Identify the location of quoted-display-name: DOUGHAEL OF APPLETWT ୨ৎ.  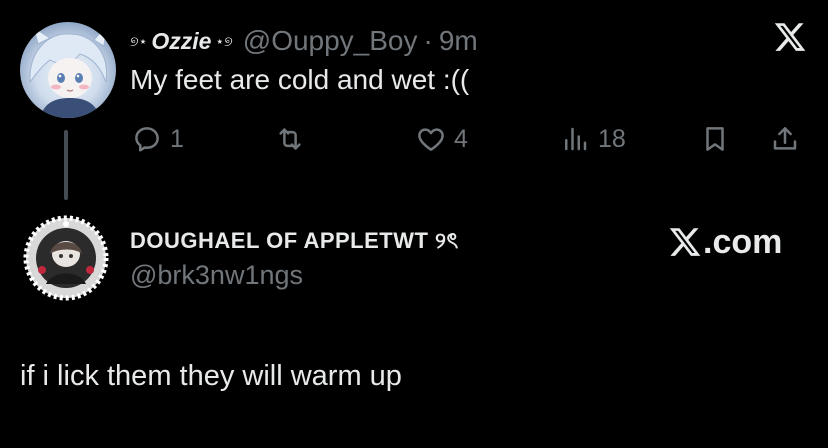
(294, 242).